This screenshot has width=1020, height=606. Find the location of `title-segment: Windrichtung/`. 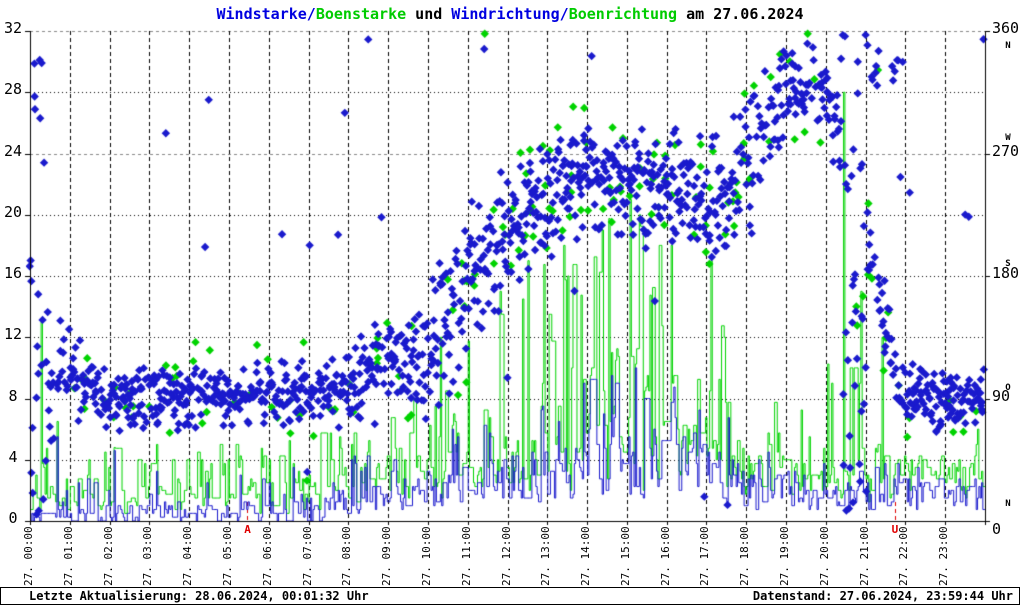

title-segment: Windrichtung/ is located at coordinates (510, 14).